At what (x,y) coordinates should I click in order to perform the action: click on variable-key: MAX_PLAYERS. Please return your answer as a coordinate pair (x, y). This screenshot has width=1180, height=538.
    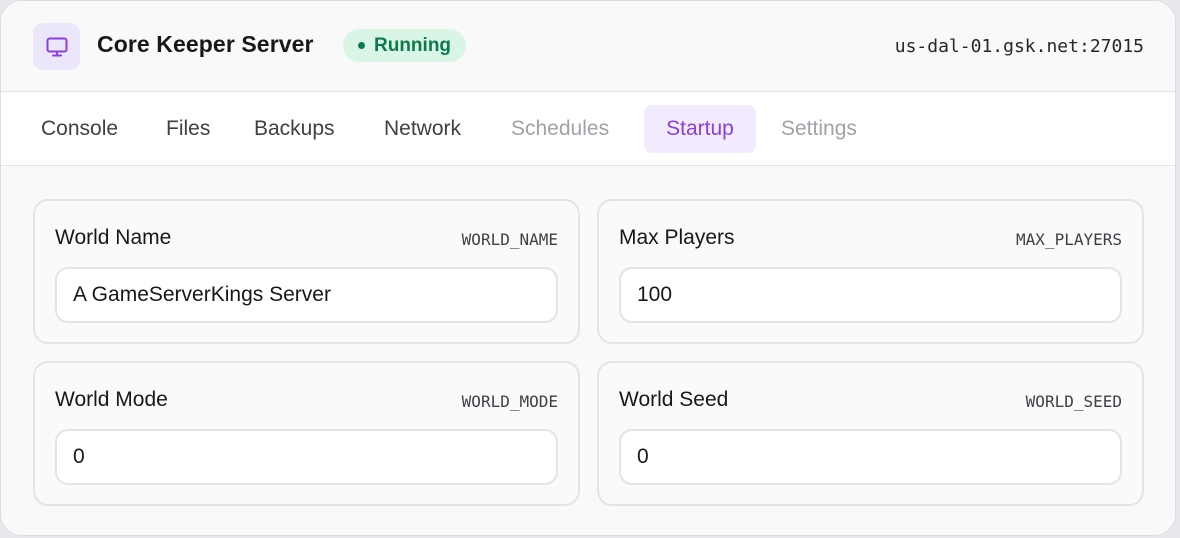
    Looking at the image, I should click on (1069, 239).